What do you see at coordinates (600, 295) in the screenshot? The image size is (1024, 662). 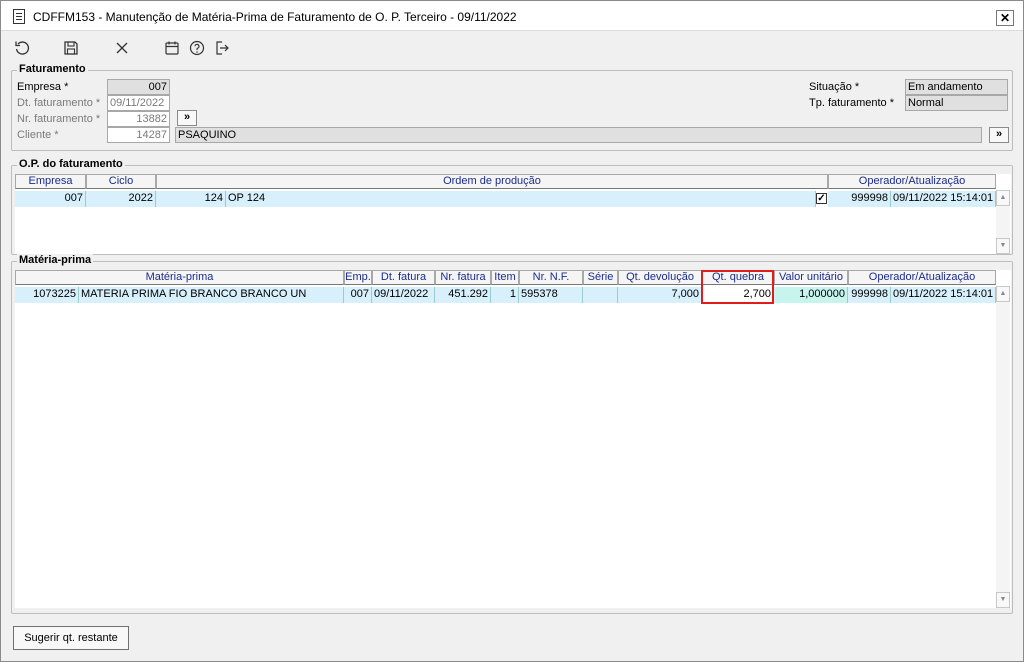 I see `mp-cell-serie` at bounding box center [600, 295].